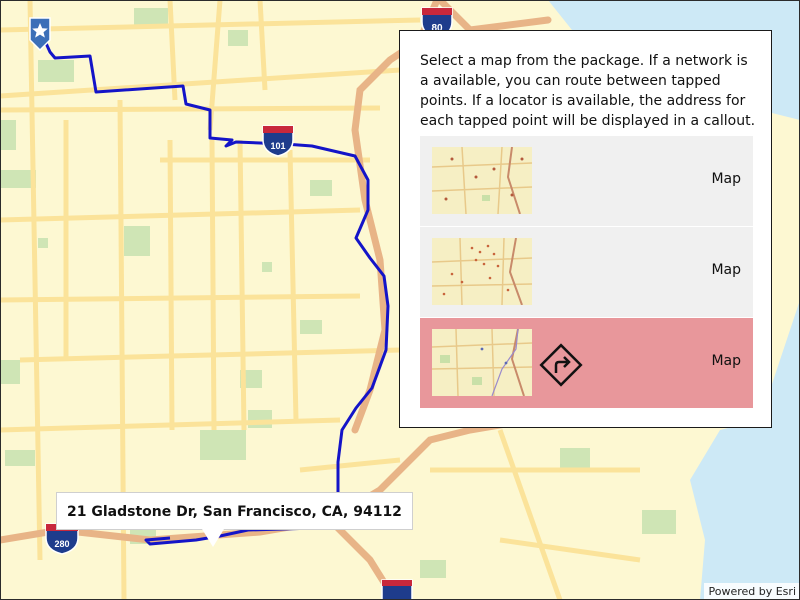 Image resolution: width=800 pixels, height=600 pixels. I want to click on svg-text: 101, so click(277, 146).